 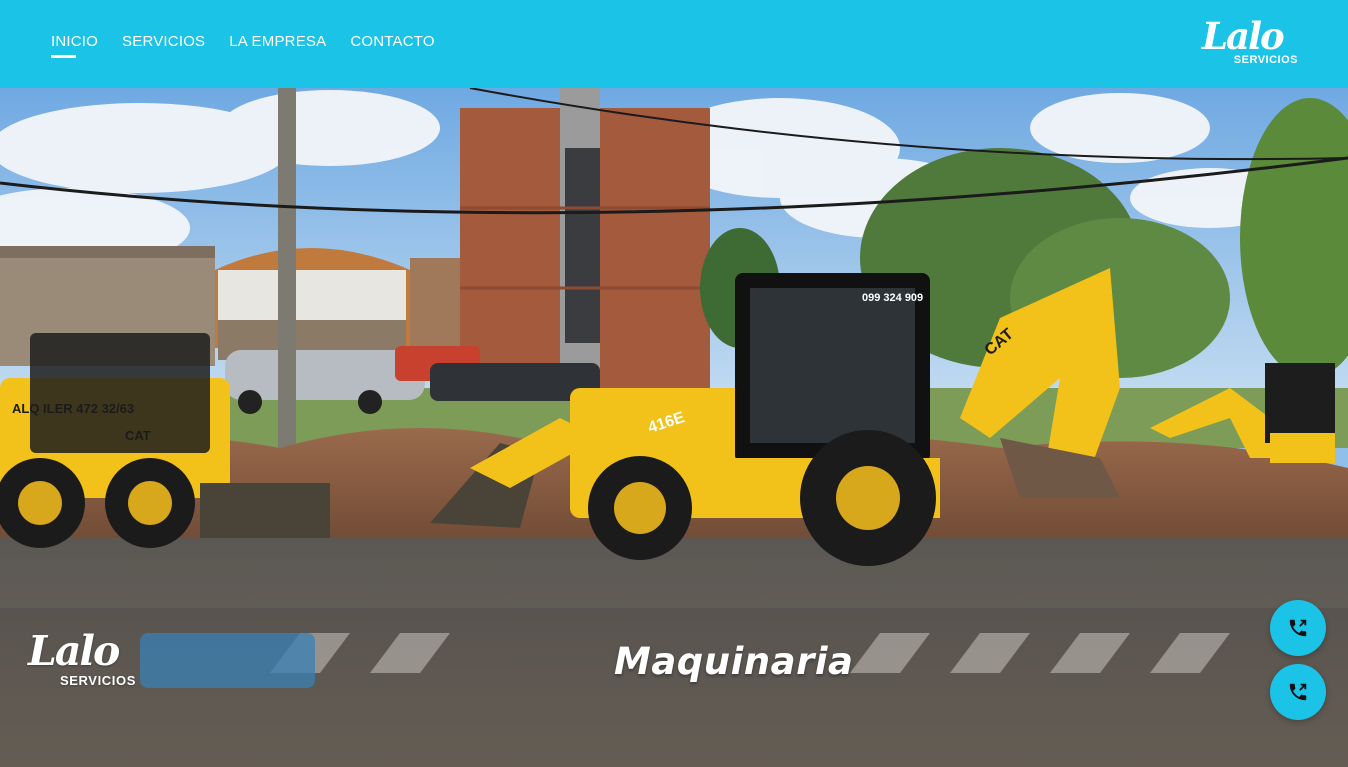 I want to click on brick-building, so click(x=585, y=240).